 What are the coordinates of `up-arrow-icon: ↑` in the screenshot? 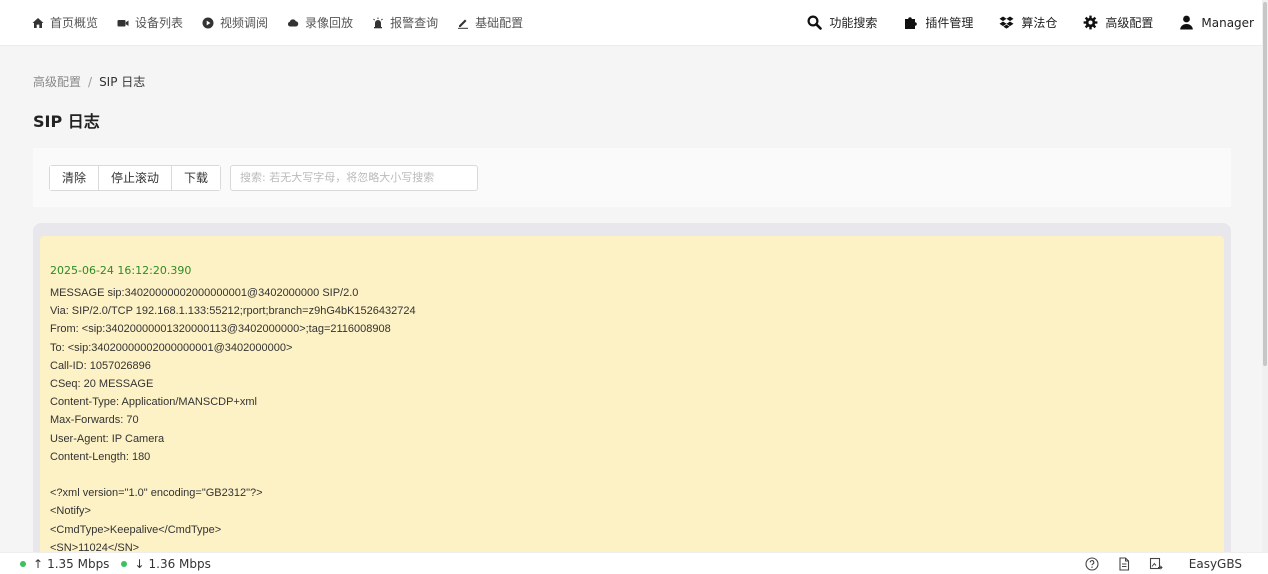 It's located at (38, 563).